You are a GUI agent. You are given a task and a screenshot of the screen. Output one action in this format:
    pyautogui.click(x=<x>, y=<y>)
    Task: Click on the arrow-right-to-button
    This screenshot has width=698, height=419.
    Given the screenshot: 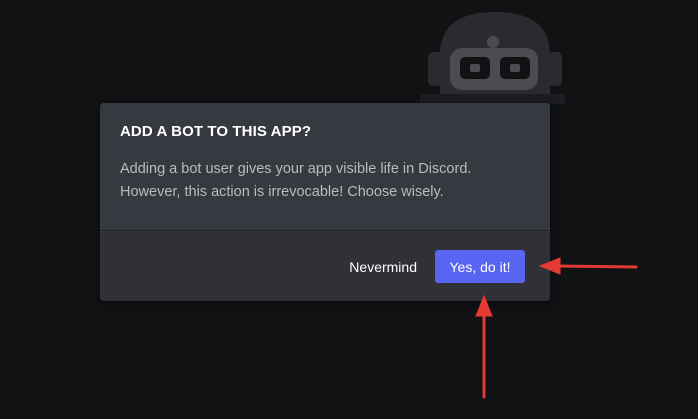 What is the action you would take?
    pyautogui.click(x=588, y=266)
    